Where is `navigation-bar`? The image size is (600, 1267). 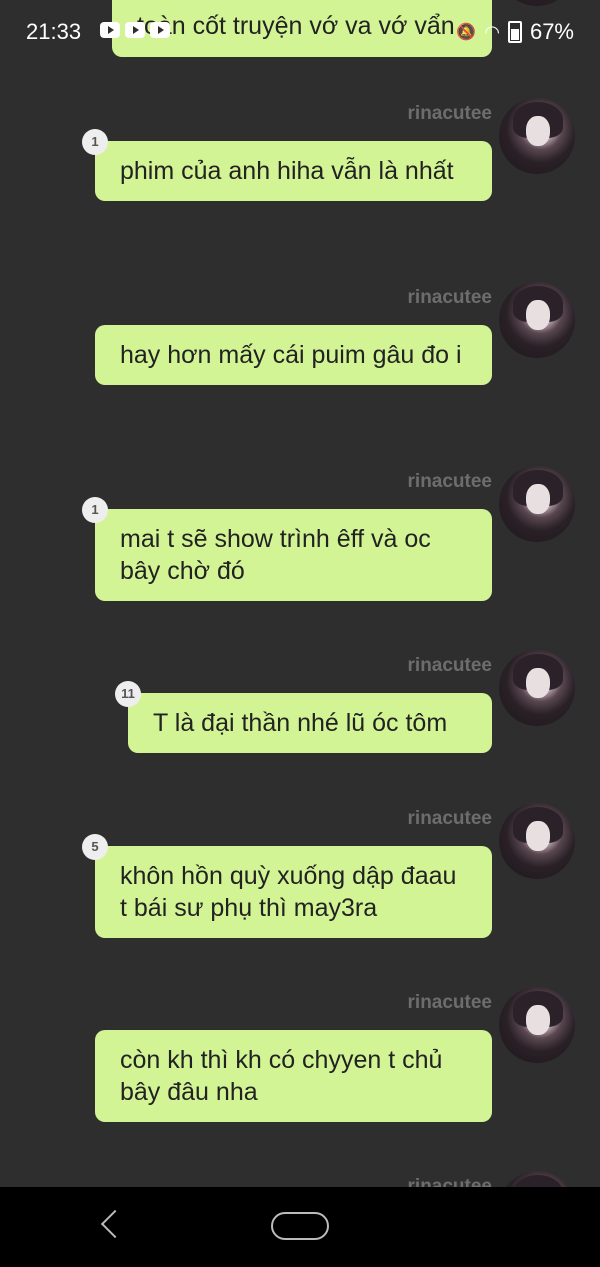 navigation-bar is located at coordinates (300, 1227).